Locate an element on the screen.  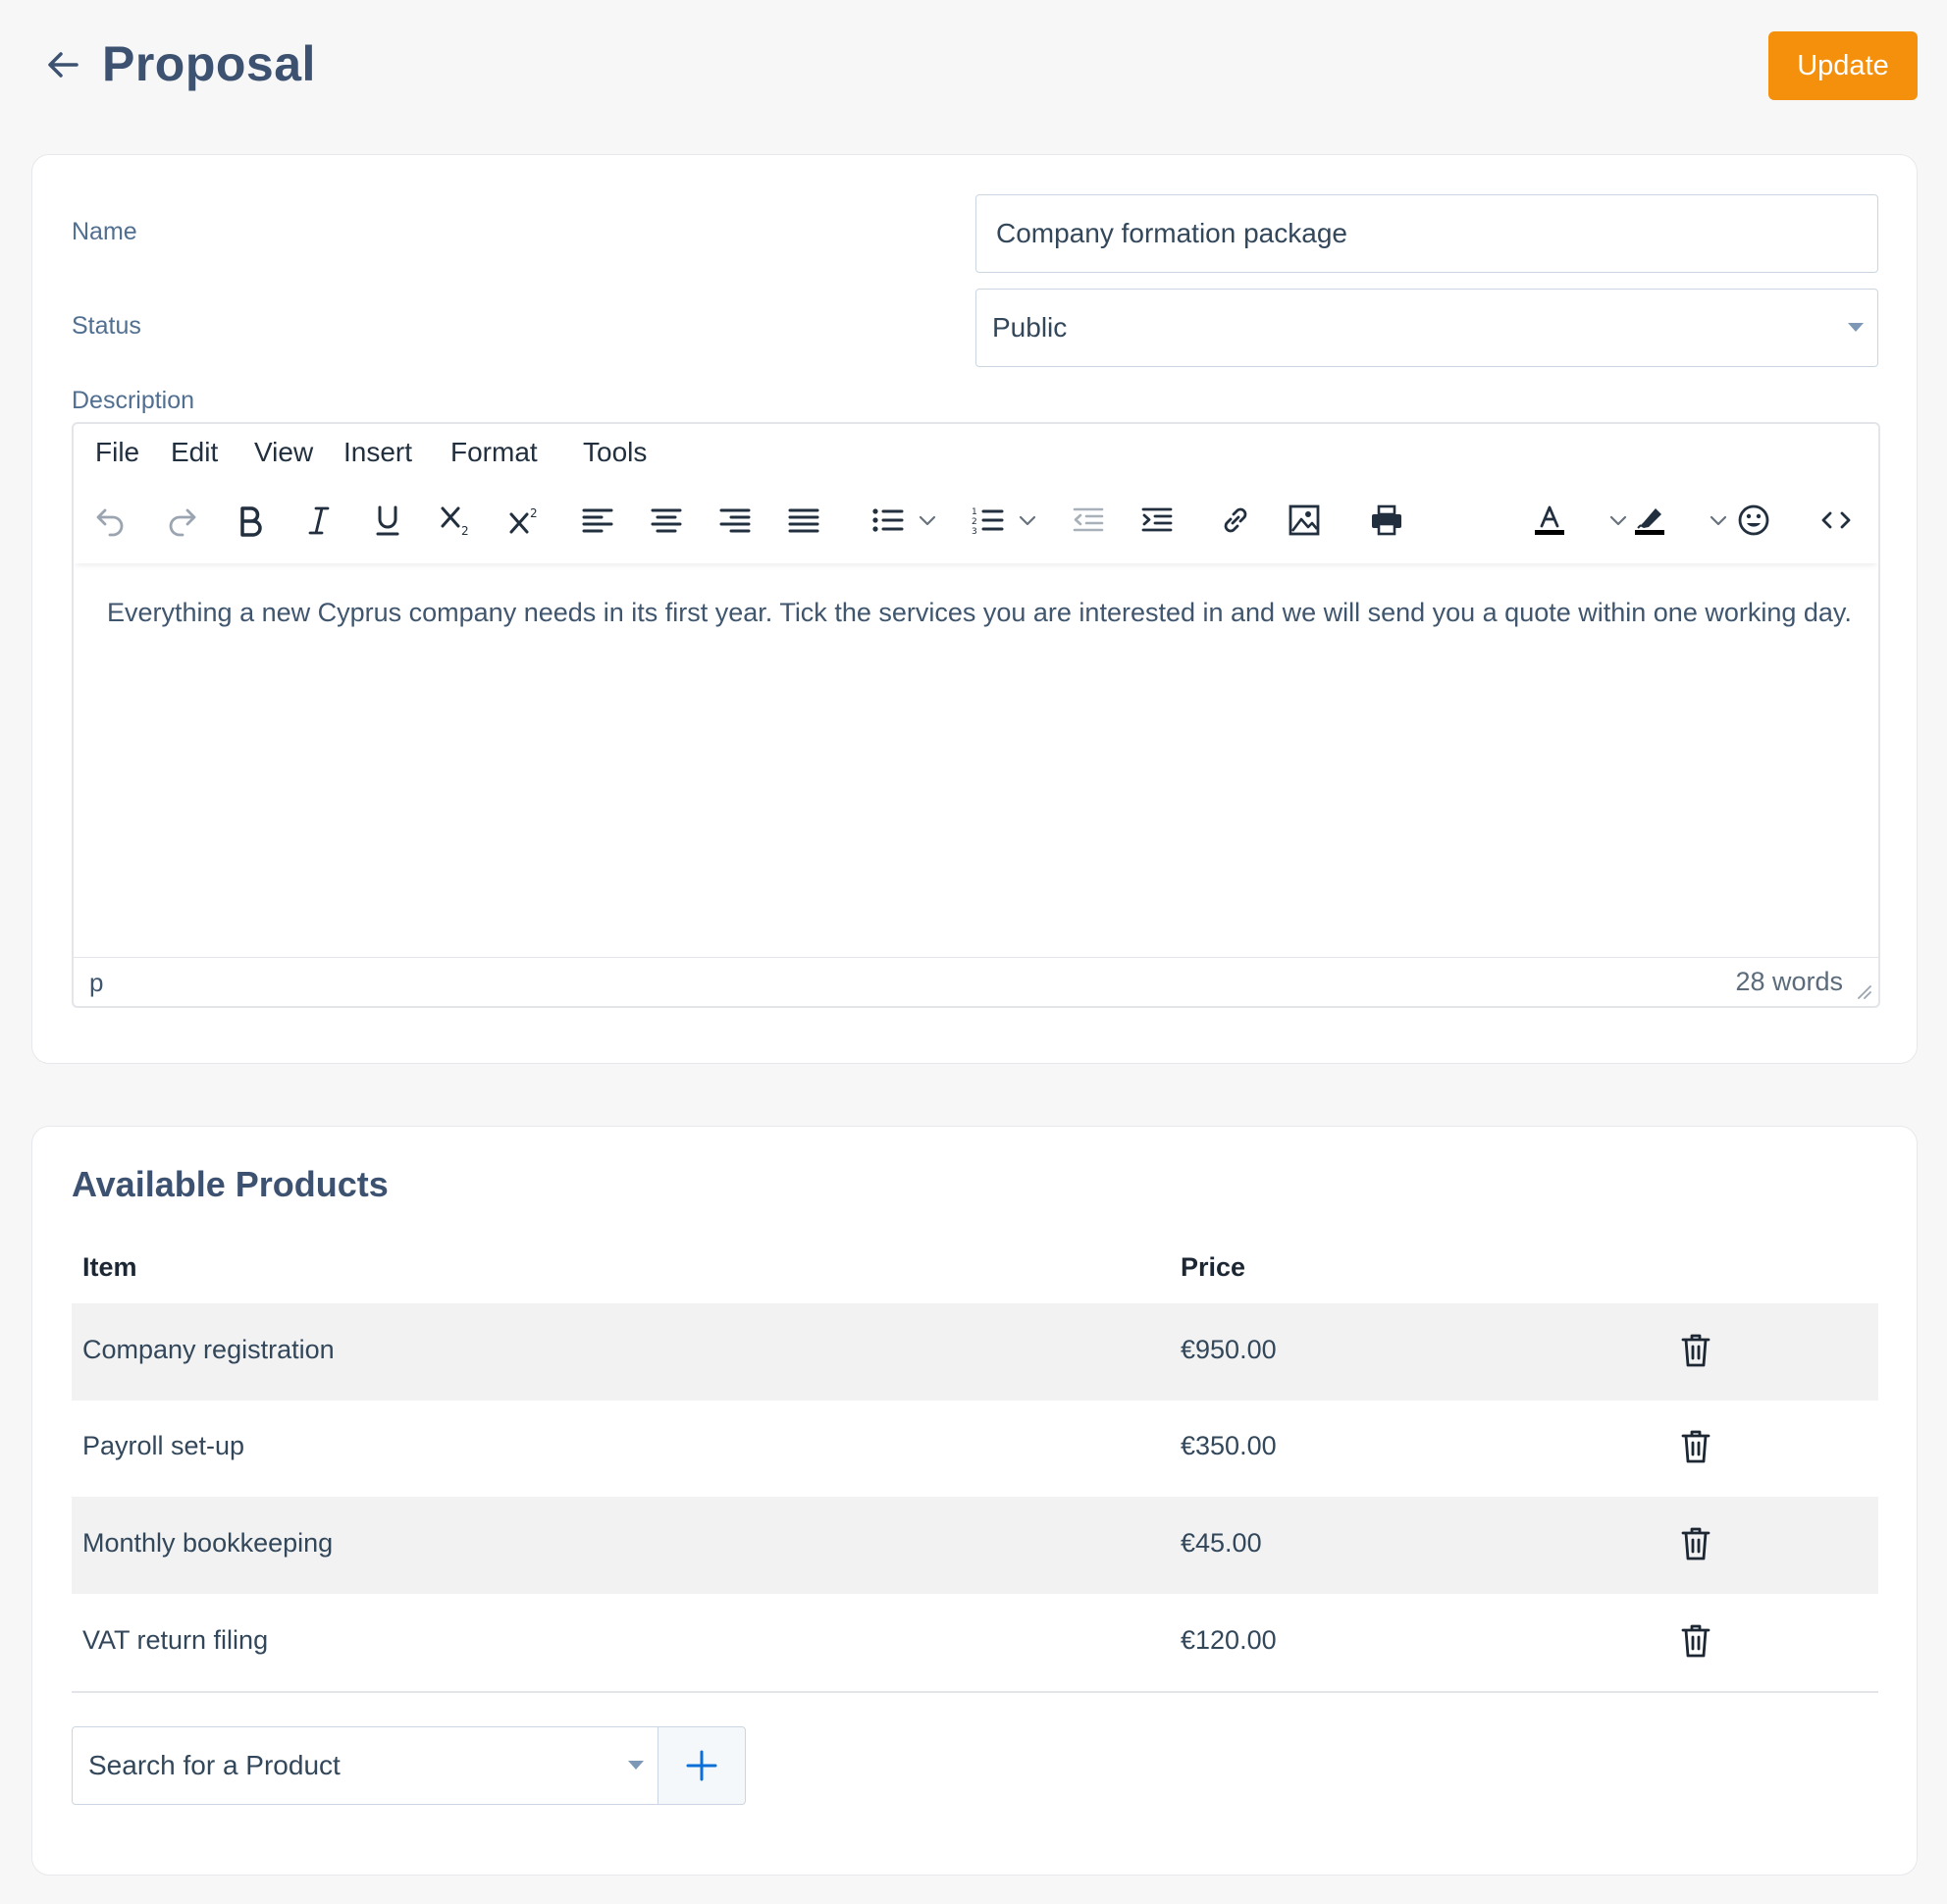
description-label: Description is located at coordinates (133, 400).